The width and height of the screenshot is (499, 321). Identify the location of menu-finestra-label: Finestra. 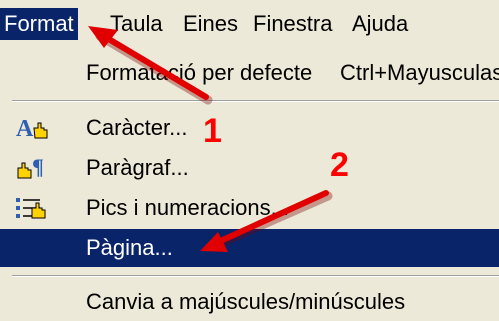
(293, 23).